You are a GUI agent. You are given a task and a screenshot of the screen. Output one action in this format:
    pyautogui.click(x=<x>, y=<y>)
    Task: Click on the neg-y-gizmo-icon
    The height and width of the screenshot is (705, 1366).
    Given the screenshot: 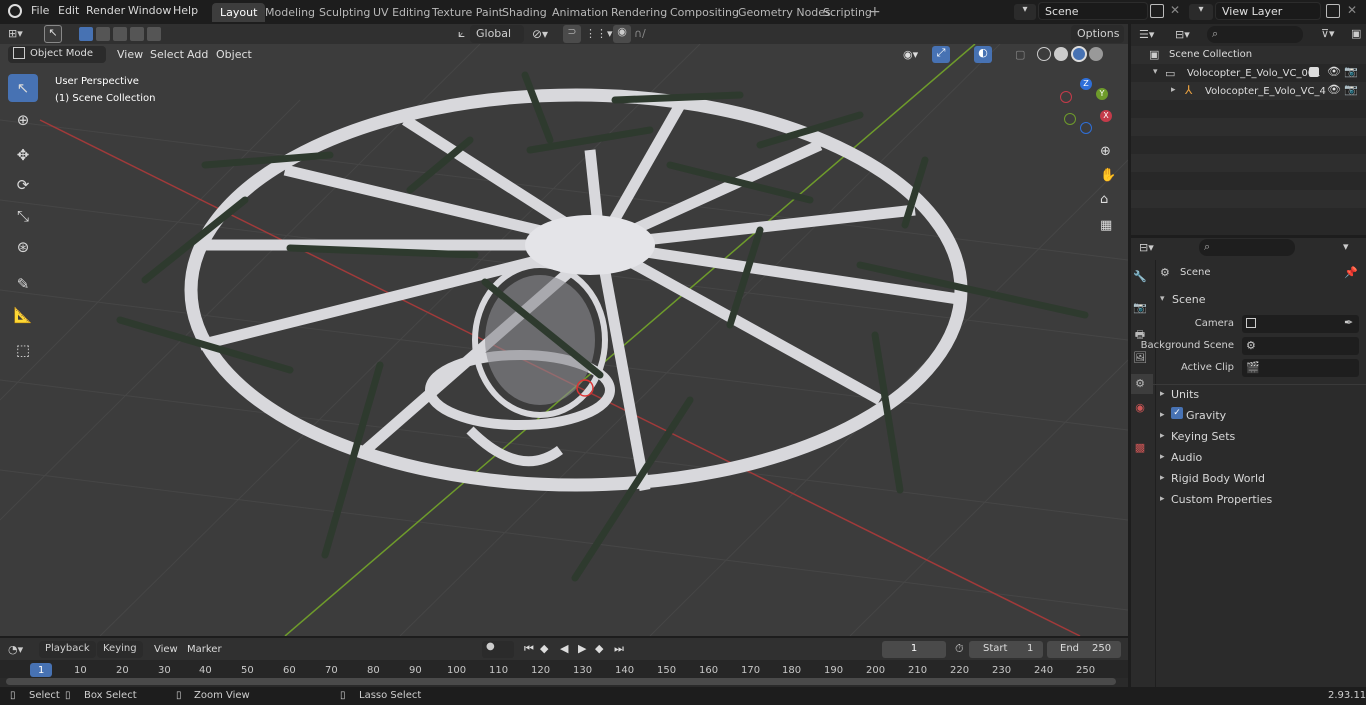 What is the action you would take?
    pyautogui.click(x=1070, y=119)
    